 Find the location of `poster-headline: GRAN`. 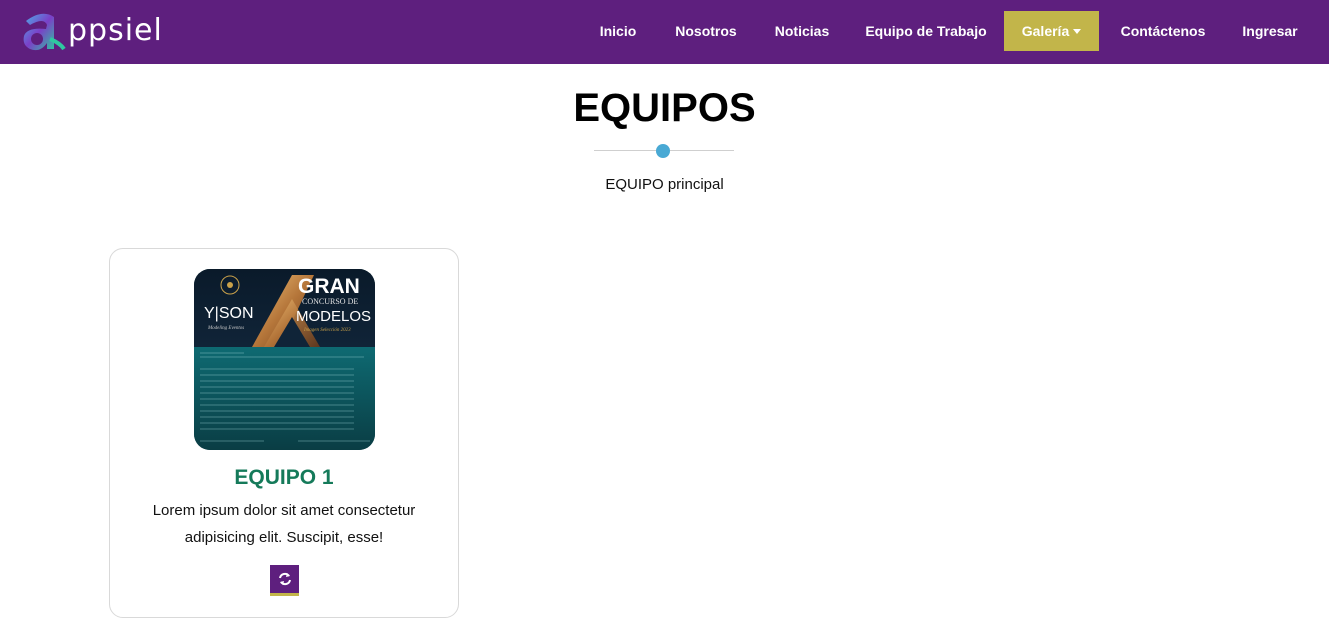

poster-headline: GRAN is located at coordinates (329, 286).